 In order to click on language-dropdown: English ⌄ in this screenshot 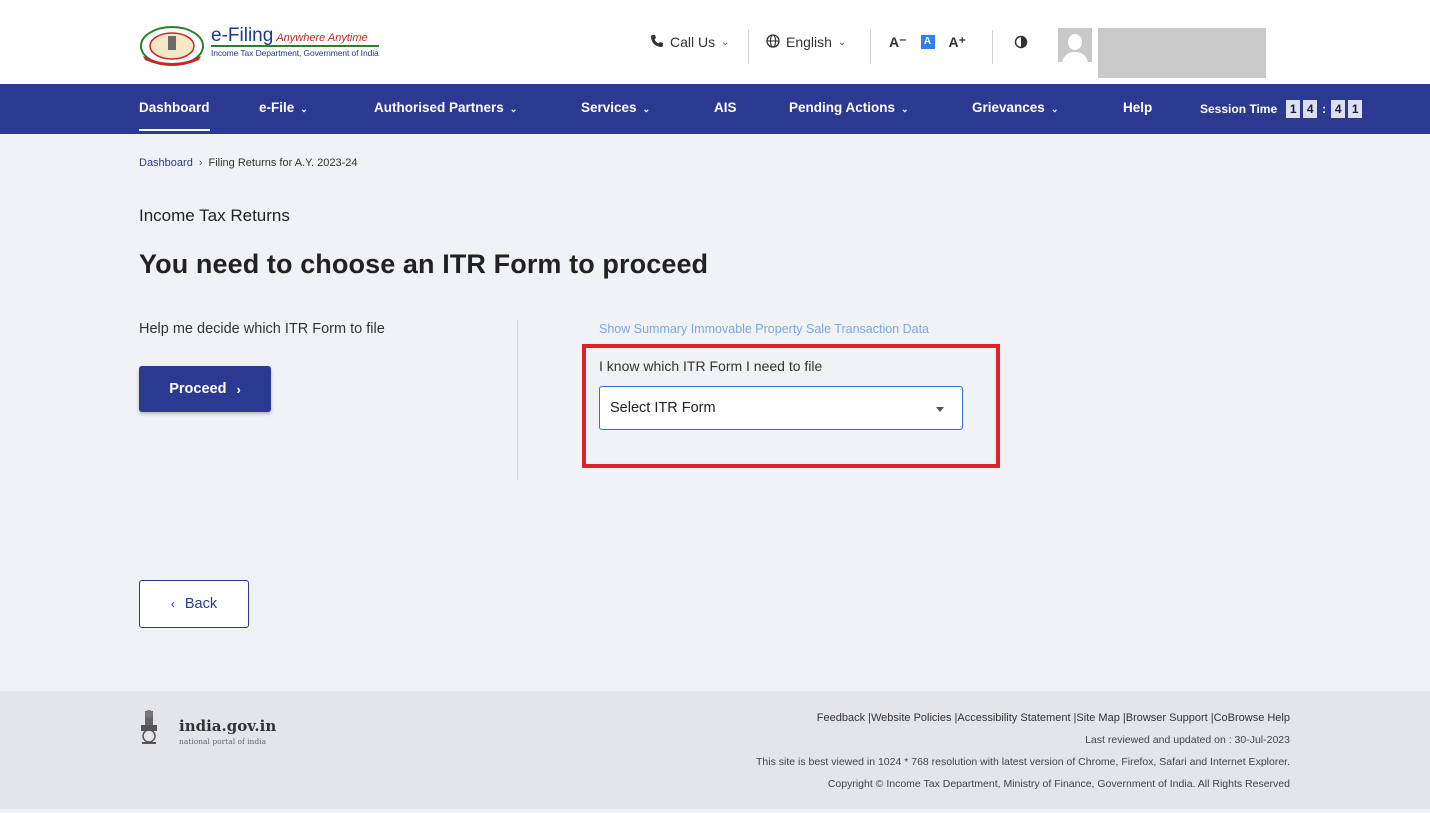, I will do `click(806, 42)`.